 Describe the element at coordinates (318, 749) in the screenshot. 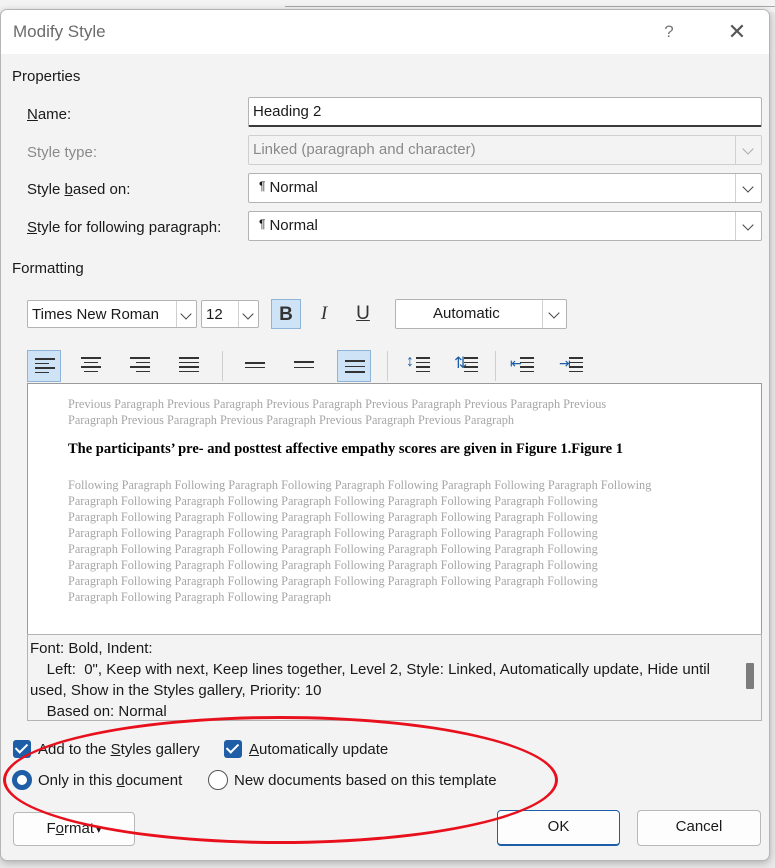

I see `auto-update-label: Automatically update` at that location.